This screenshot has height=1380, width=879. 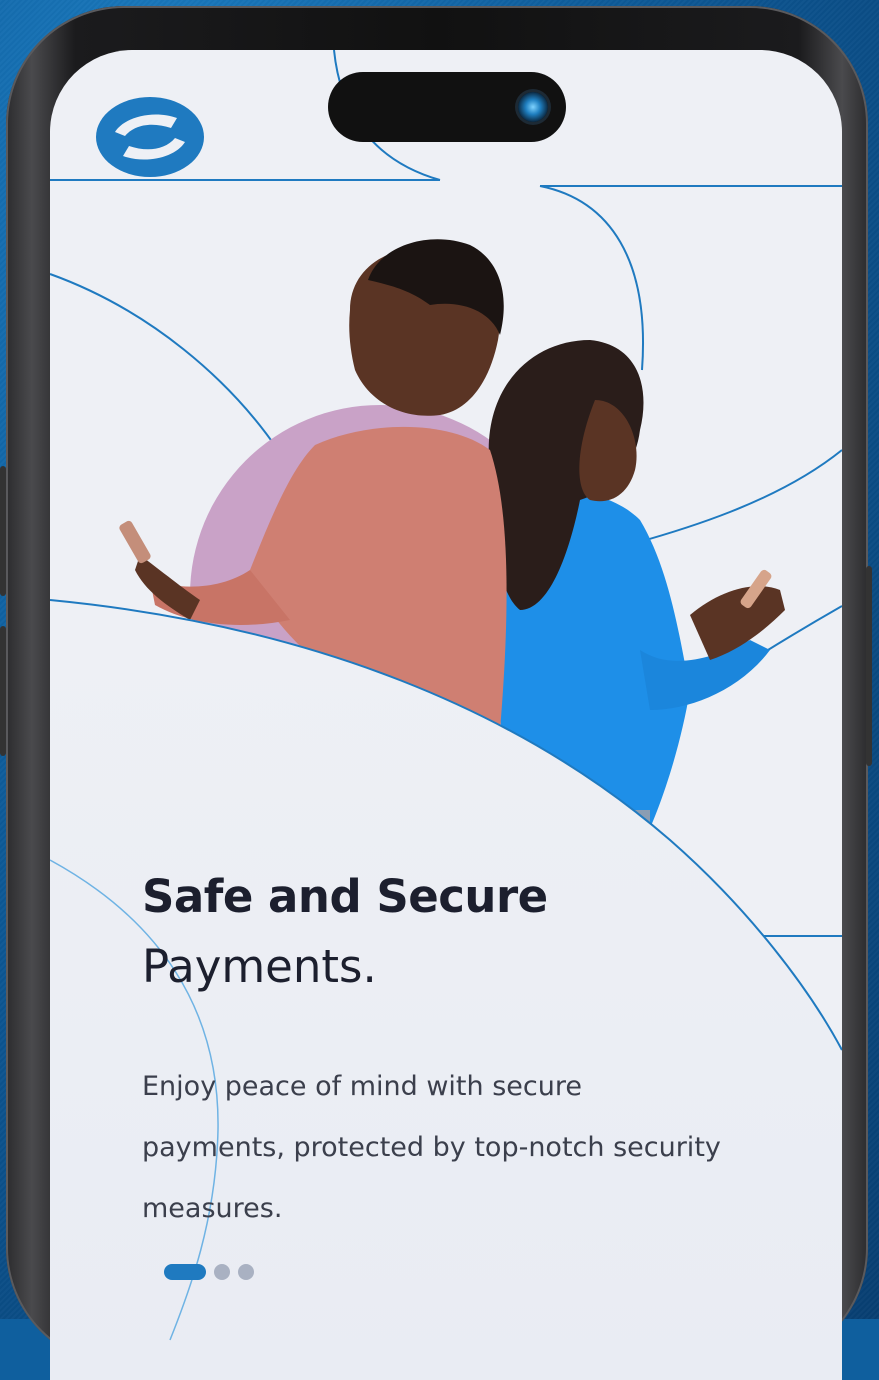 What do you see at coordinates (3, 531) in the screenshot?
I see `volume-up-button` at bounding box center [3, 531].